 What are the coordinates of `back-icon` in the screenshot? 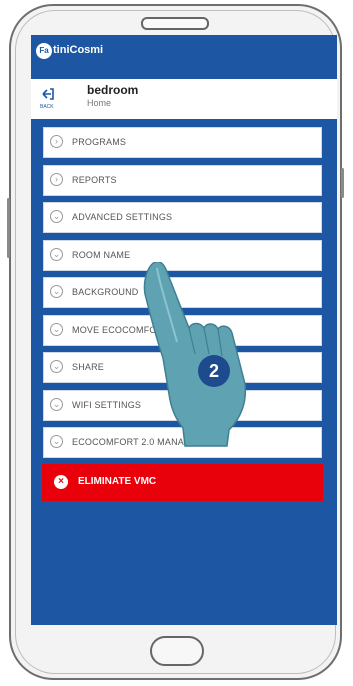 It's located at (48, 94).